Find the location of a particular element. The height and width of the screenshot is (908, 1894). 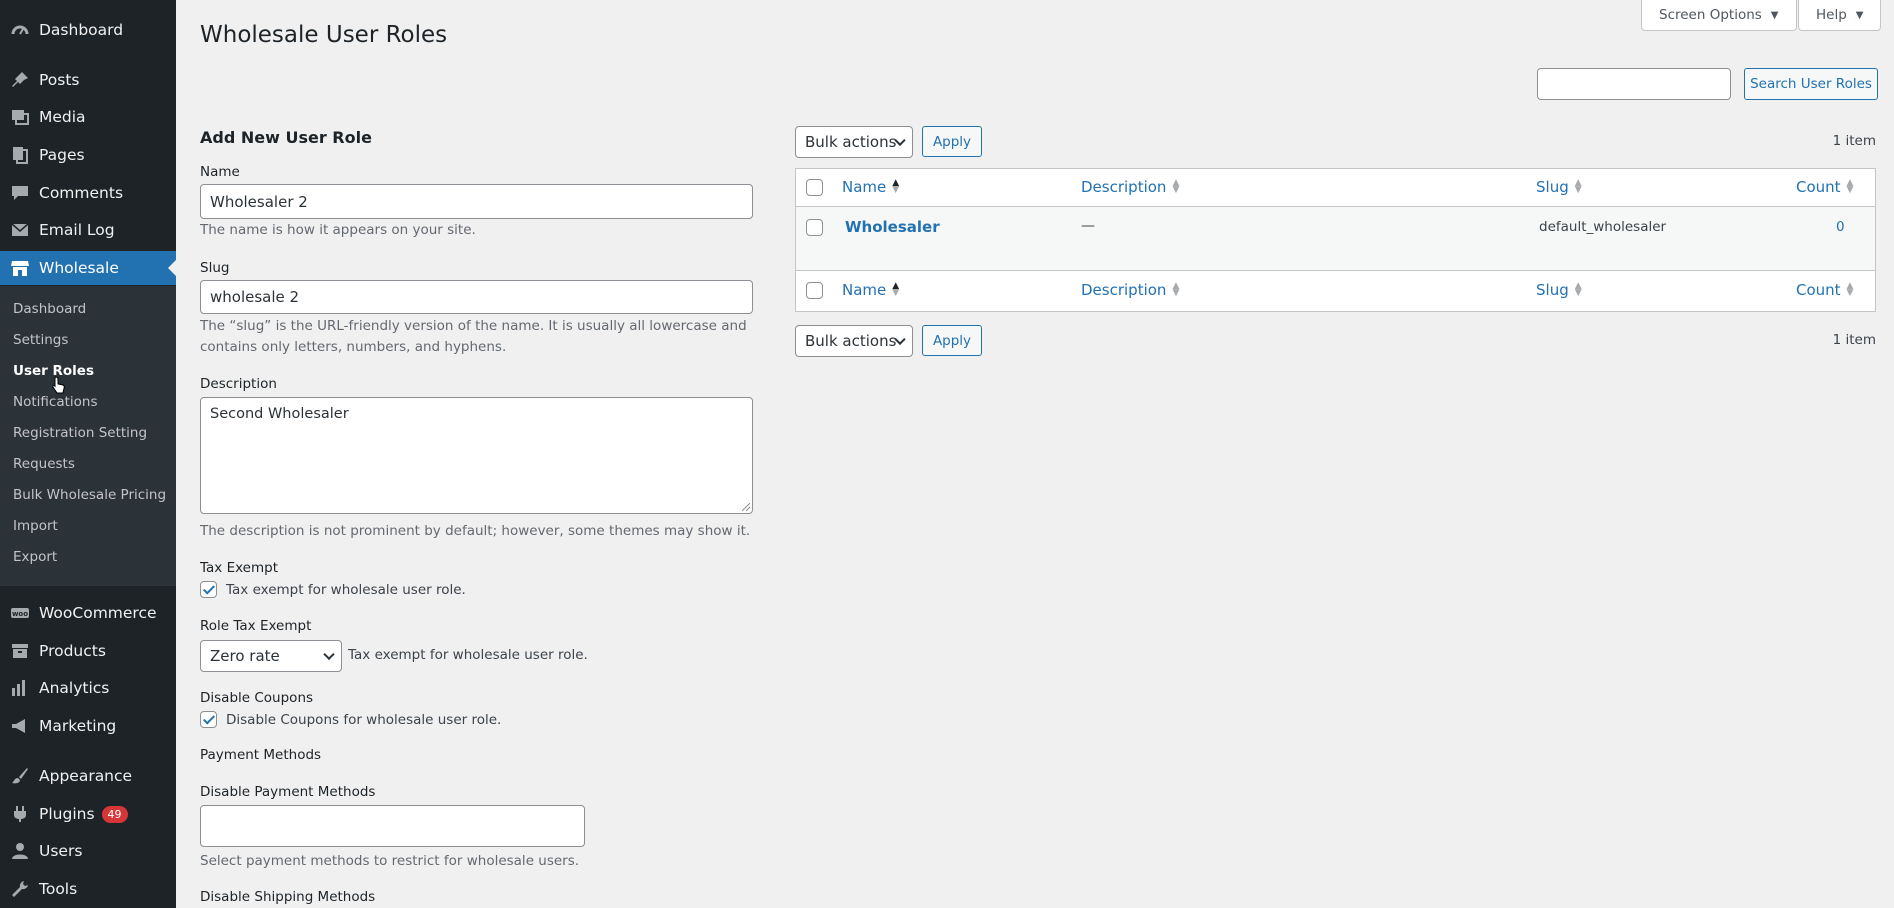

description-textarea: Second Wholesaler is located at coordinates (476, 455).